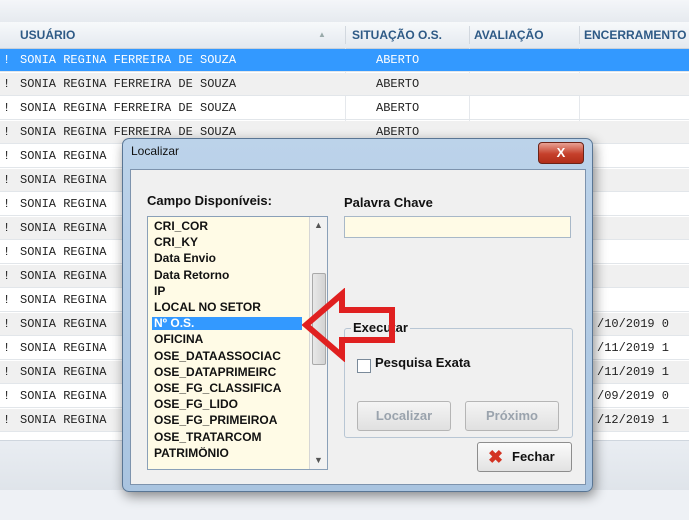  Describe the element at coordinates (227, 258) in the screenshot. I see `list-item: Data Envio` at that location.